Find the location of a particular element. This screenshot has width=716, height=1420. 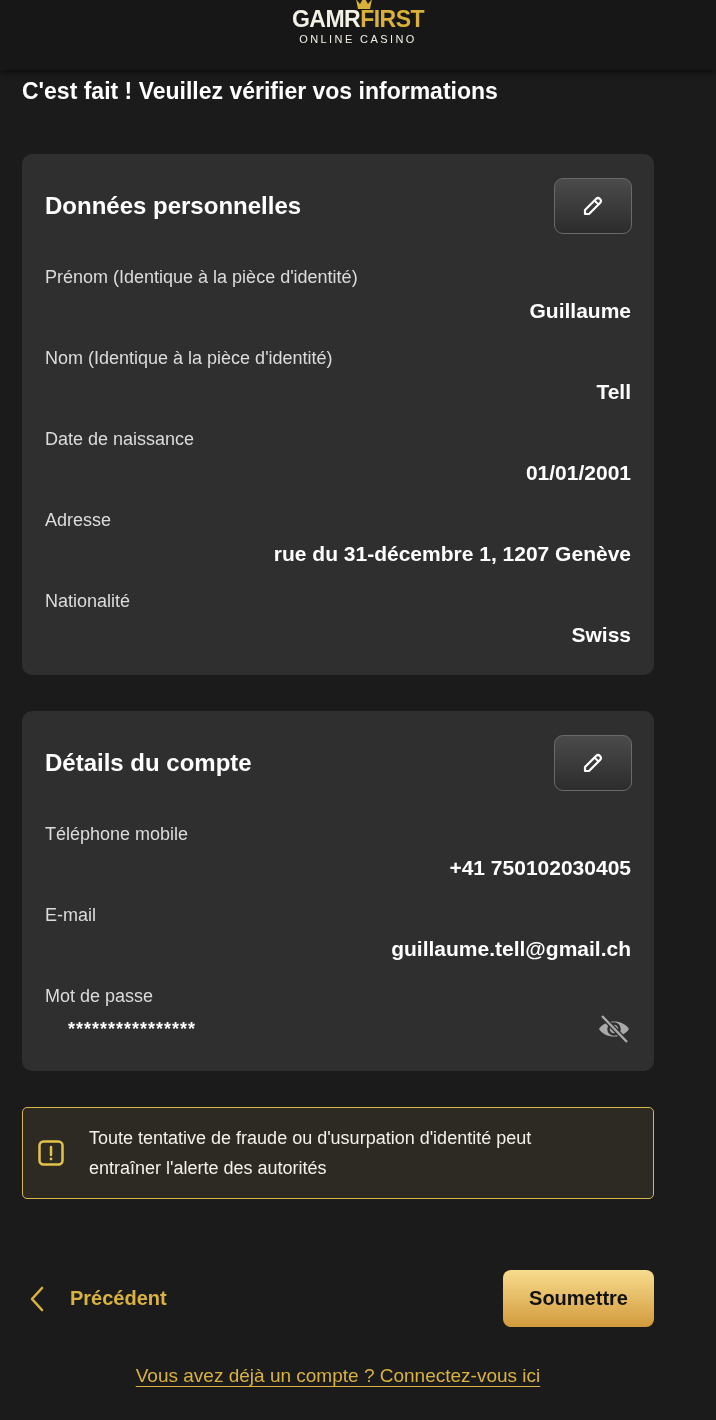

field-label: E-mail is located at coordinates (70, 915).